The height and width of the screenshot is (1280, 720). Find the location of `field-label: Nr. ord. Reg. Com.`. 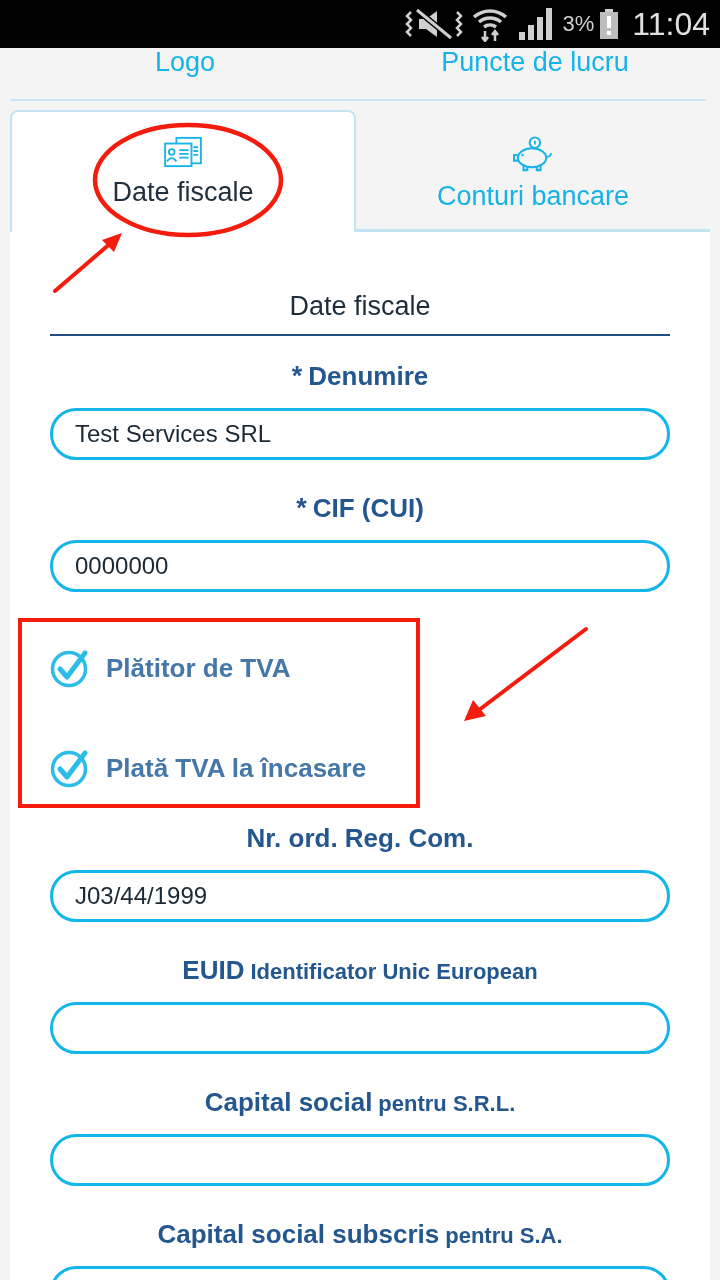

field-label: Nr. ord. Reg. Com. is located at coordinates (360, 838).